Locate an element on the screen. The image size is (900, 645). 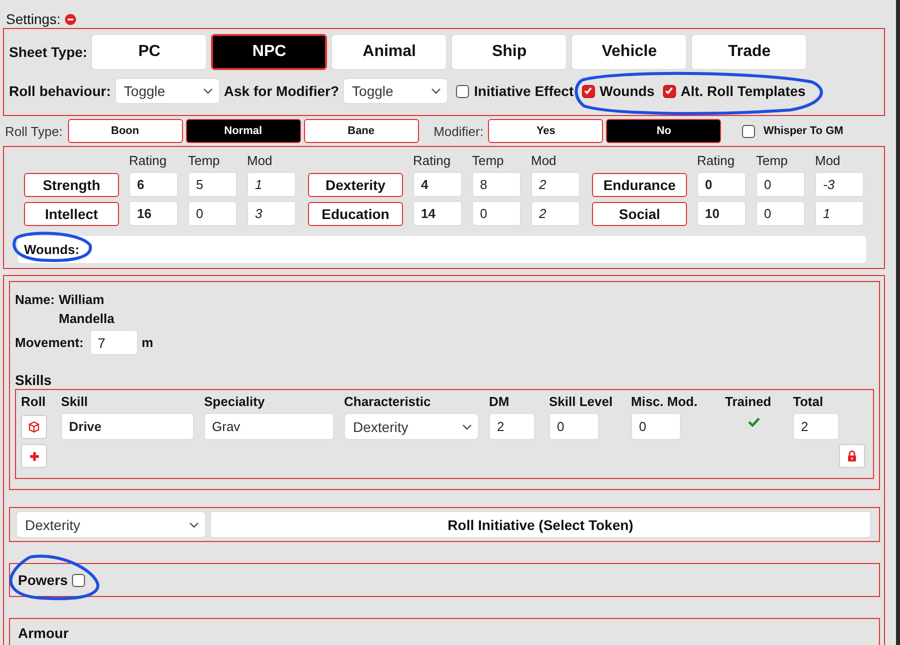
sheet-type-button: PC is located at coordinates (149, 52).